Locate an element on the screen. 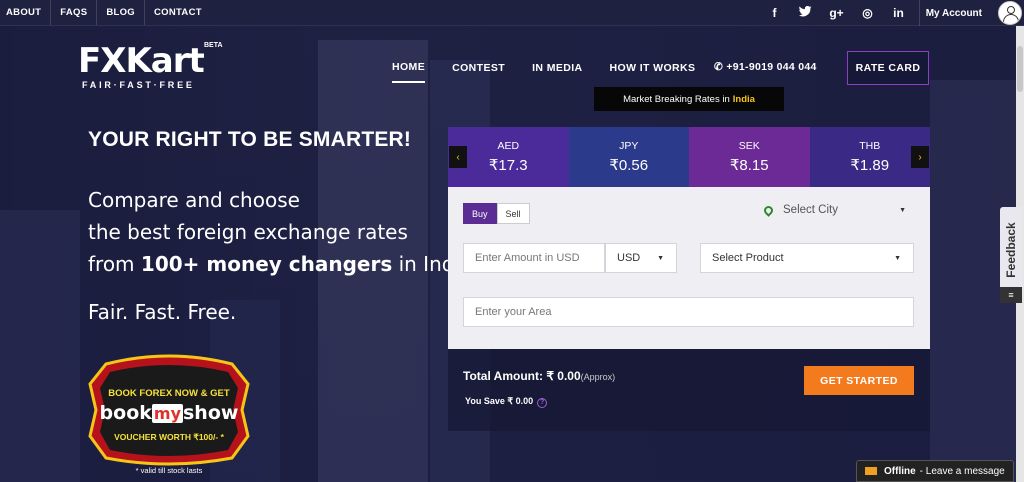 The height and width of the screenshot is (482, 1024). rates-carousel: AED ₹17.3 JPY ₹0.56 SEK ₹8.15 THB ₹1.89 is located at coordinates (689, 157).